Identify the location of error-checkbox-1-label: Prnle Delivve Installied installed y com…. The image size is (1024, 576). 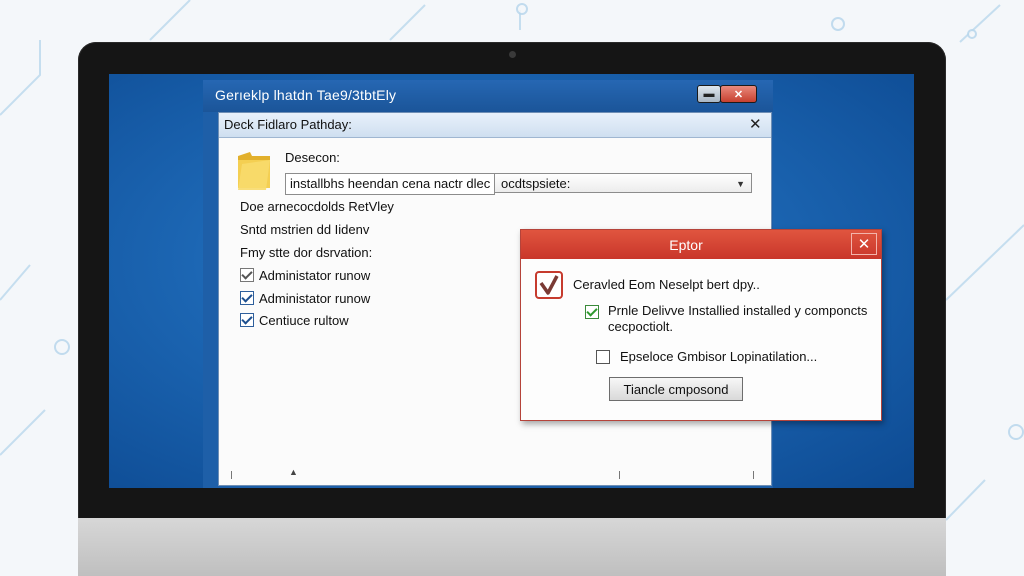
(738, 318).